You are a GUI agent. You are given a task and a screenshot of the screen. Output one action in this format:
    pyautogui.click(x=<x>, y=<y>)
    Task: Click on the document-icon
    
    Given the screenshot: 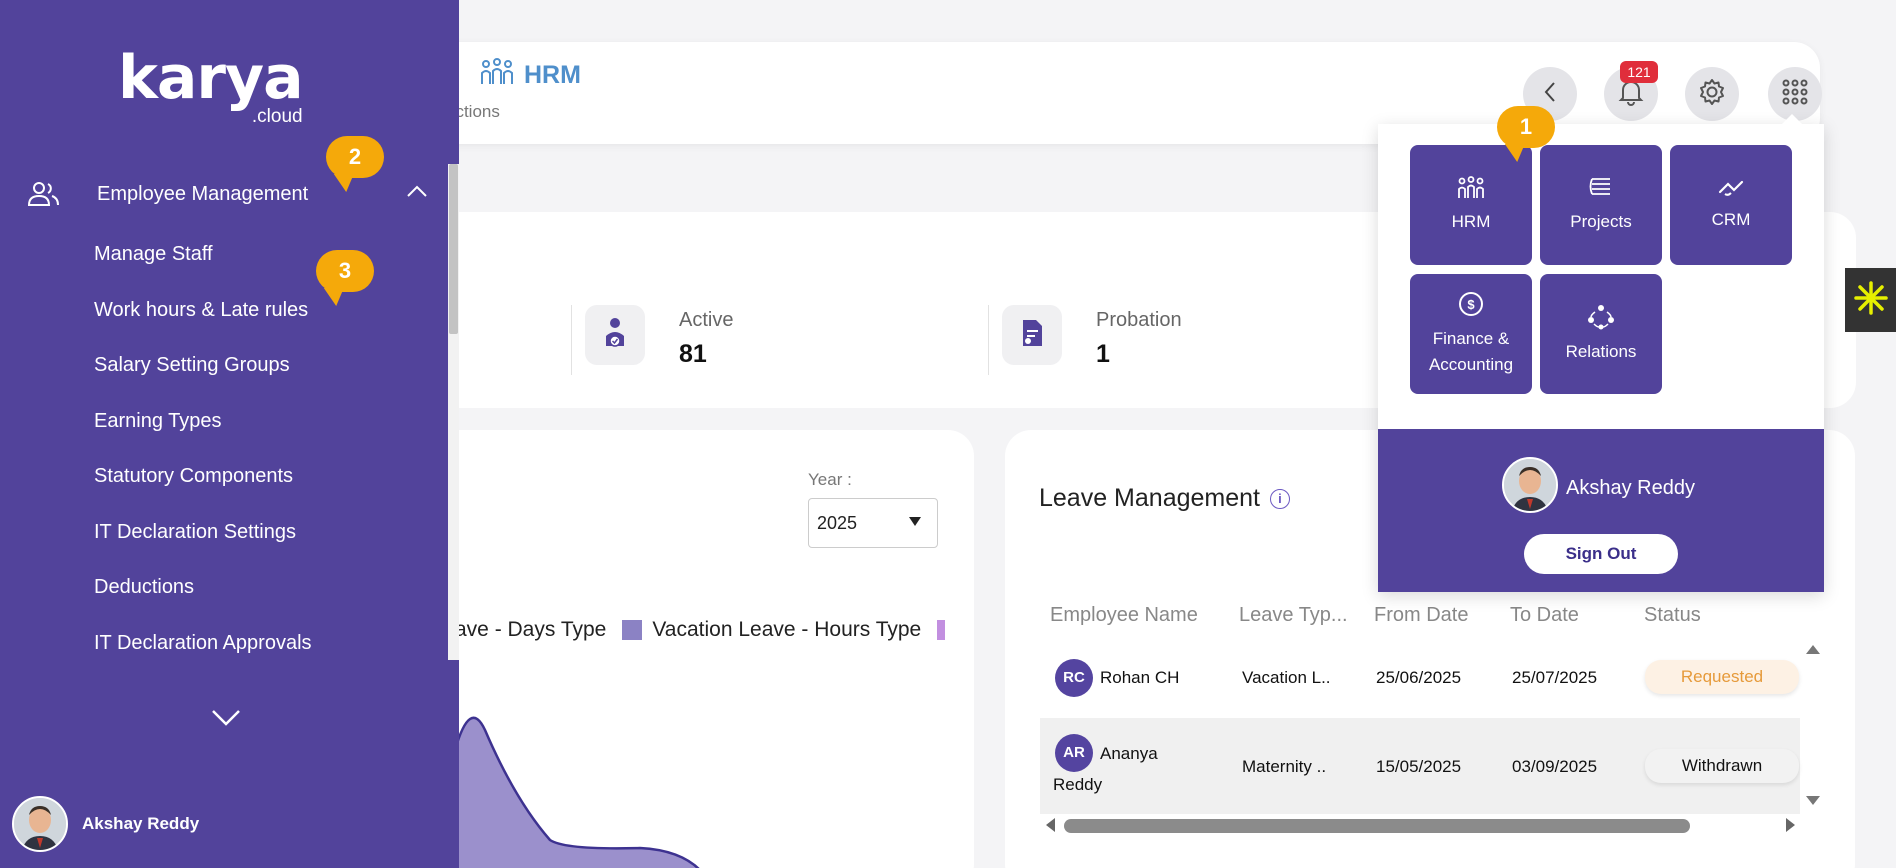 What is the action you would take?
    pyautogui.click(x=1032, y=335)
    